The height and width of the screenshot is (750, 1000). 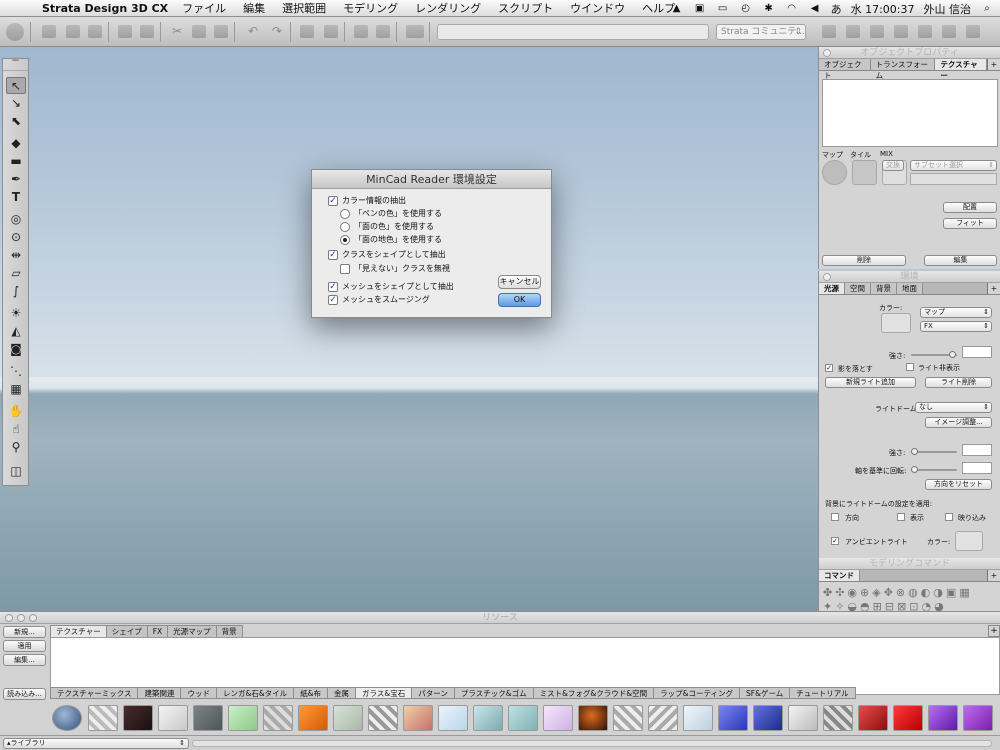 What do you see at coordinates (934, 469) in the screenshot?
I see `rotate-slider` at bounding box center [934, 469].